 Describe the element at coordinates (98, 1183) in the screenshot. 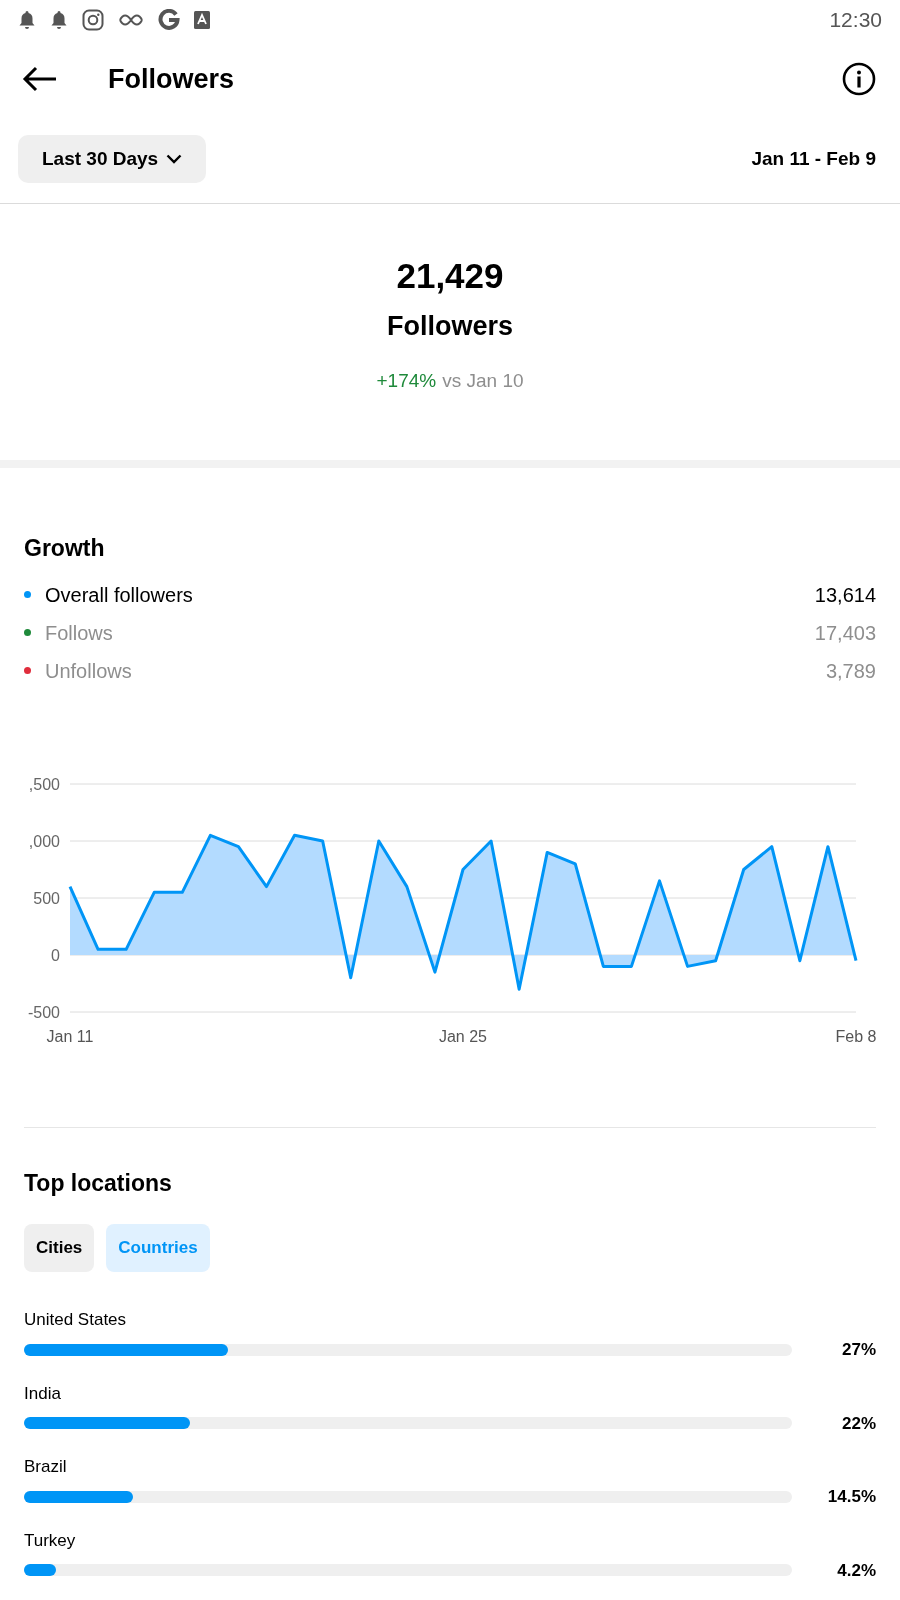

I see `section-title: Top locations` at that location.